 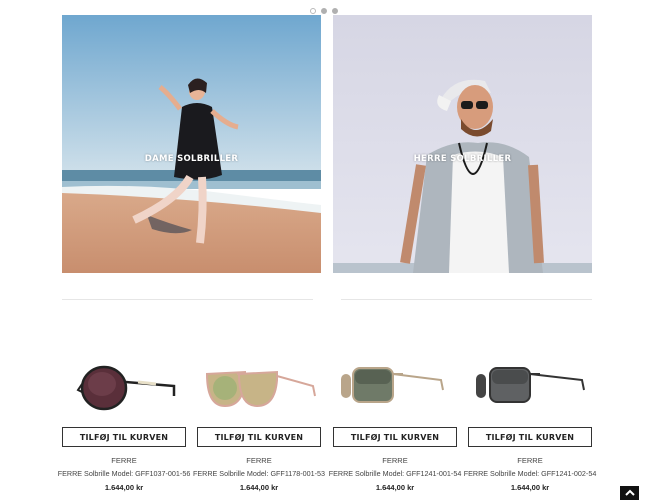 What do you see at coordinates (191, 159) in the screenshot?
I see `banner-women-label: DAME SOLBRILLER` at bounding box center [191, 159].